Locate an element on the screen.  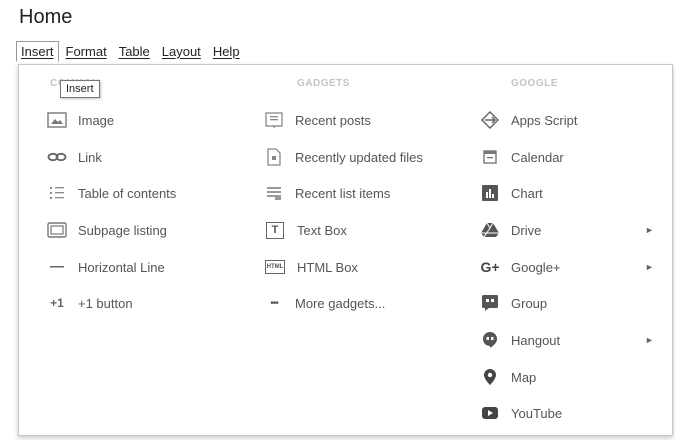
image-icon is located at coordinates (57, 120).